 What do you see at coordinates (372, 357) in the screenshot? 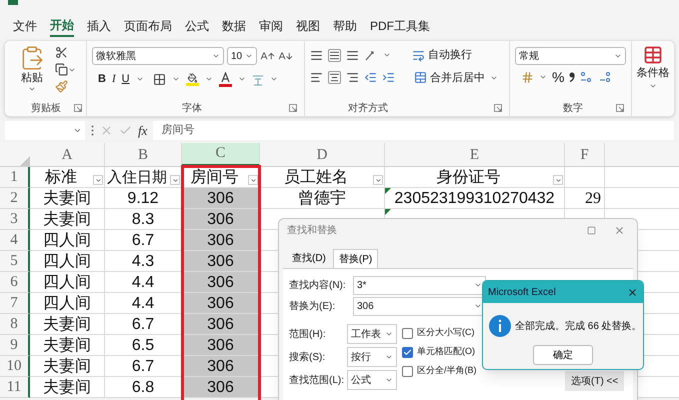
I see `option-dropdown: 按行` at bounding box center [372, 357].